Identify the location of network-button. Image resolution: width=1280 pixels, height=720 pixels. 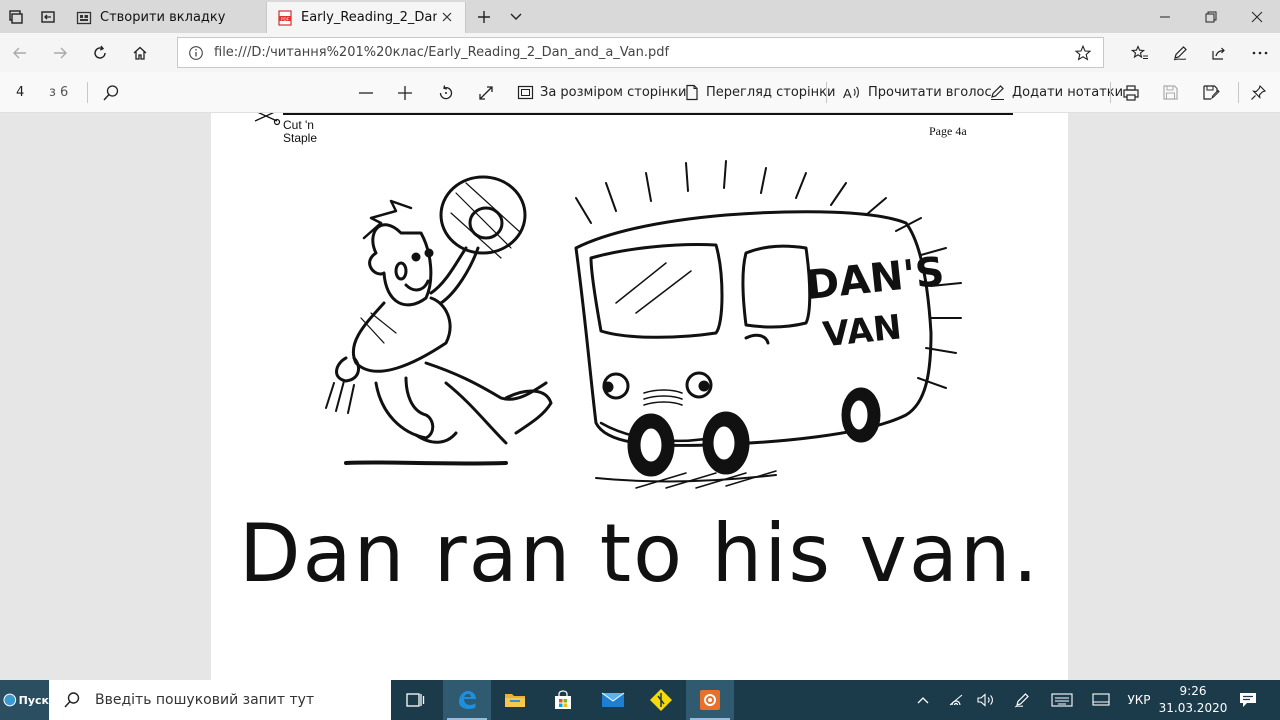
(956, 700).